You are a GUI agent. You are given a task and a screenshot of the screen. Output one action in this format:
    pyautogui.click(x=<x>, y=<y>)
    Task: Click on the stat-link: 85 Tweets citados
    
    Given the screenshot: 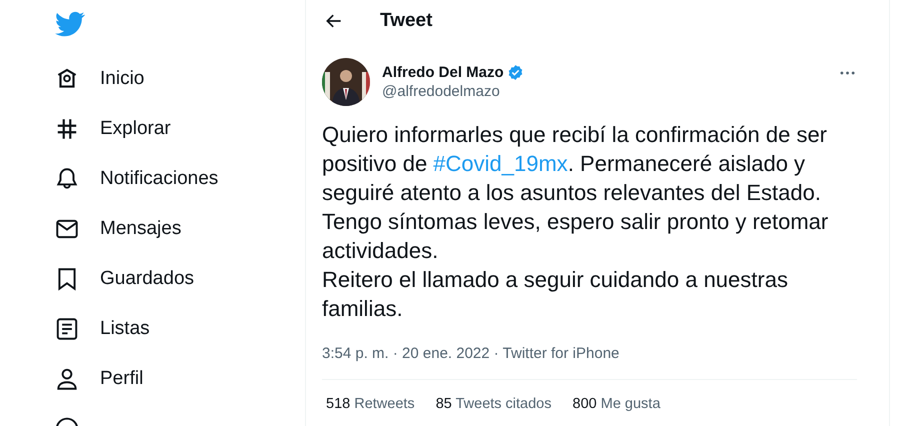 What is the action you would take?
    pyautogui.click(x=494, y=404)
    